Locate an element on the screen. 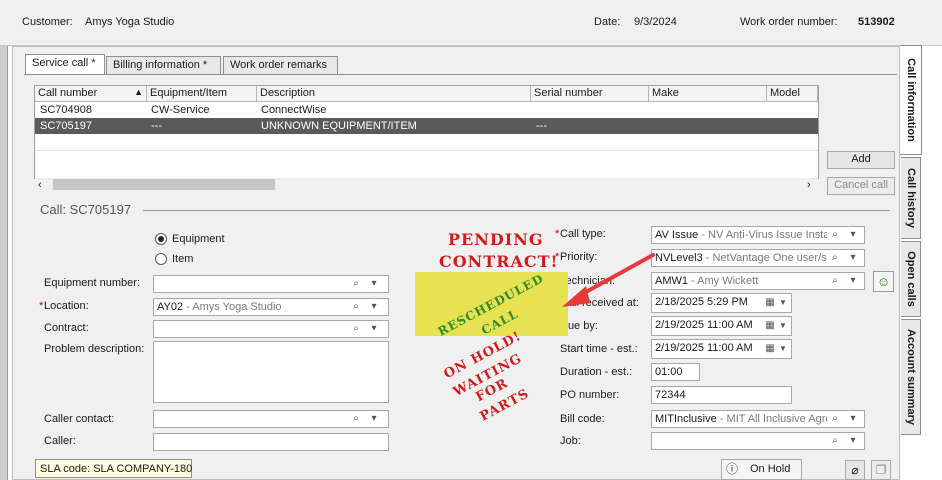 This screenshot has width=942, height=480. paperclip-icon: ⌀ is located at coordinates (855, 470).